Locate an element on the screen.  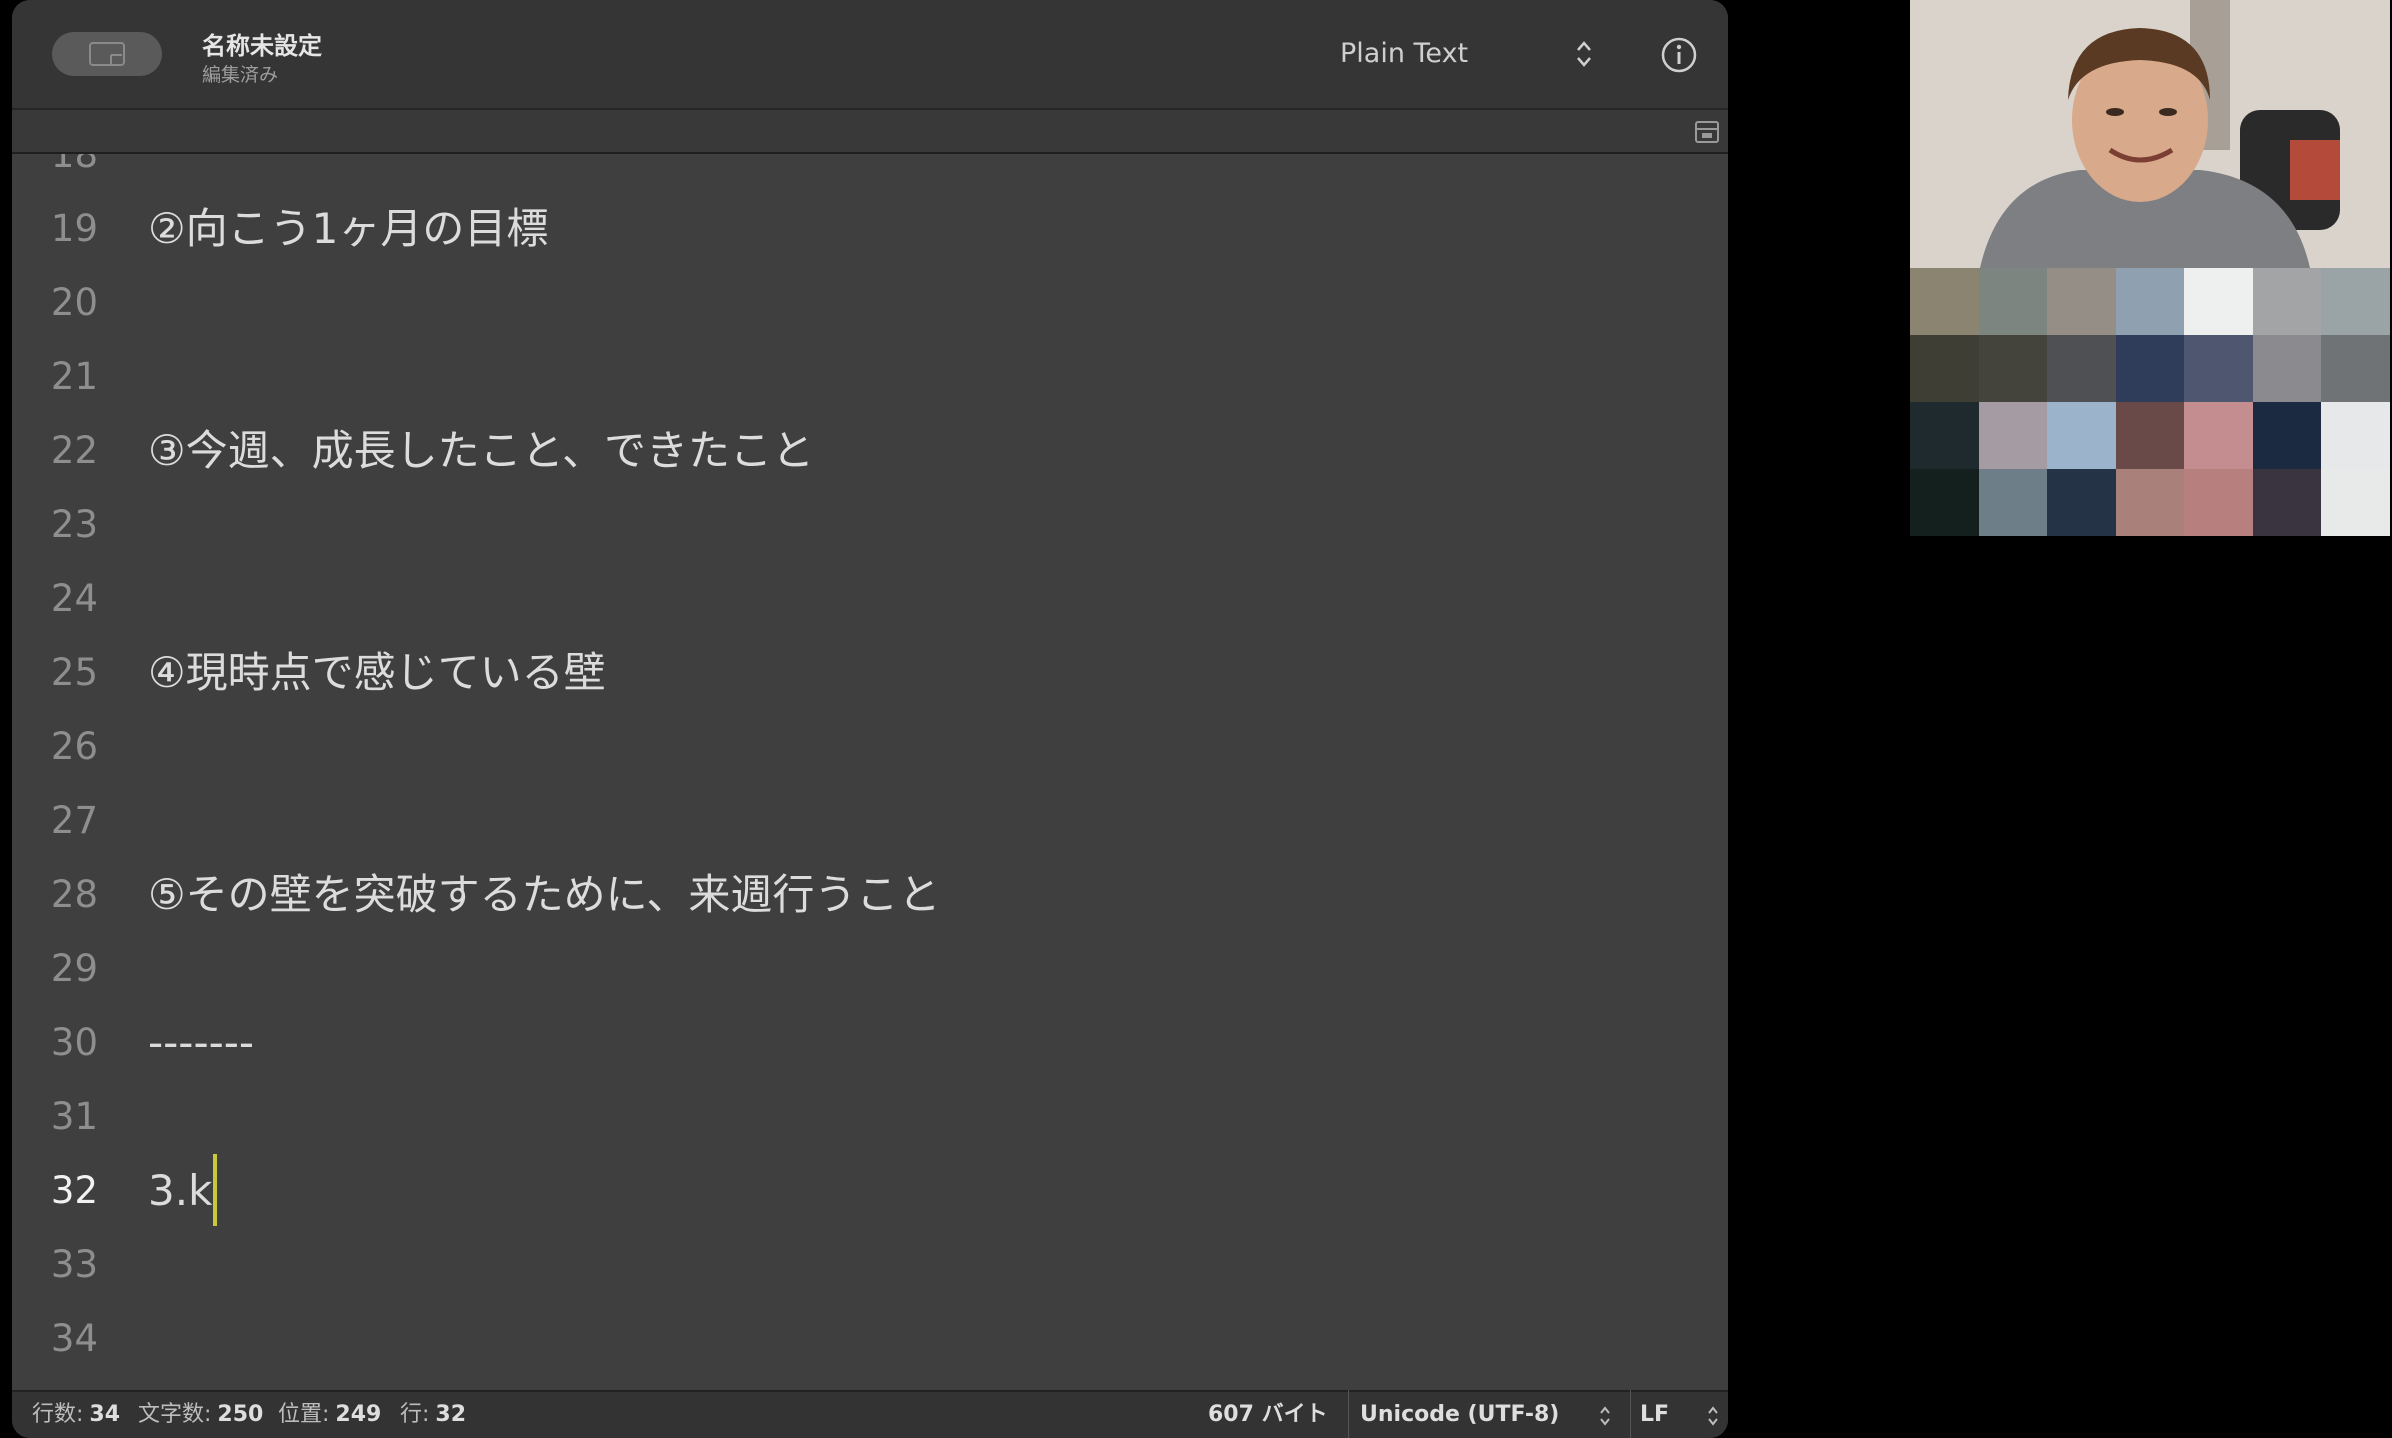
editor-line: 31 is located at coordinates (870, 1117).